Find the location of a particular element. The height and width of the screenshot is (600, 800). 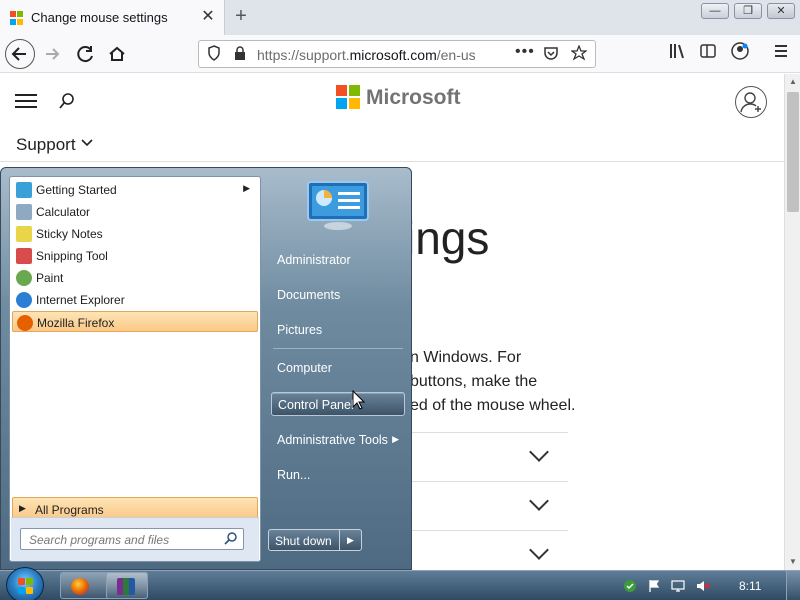

forward-arrow-icon is located at coordinates (53, 54).